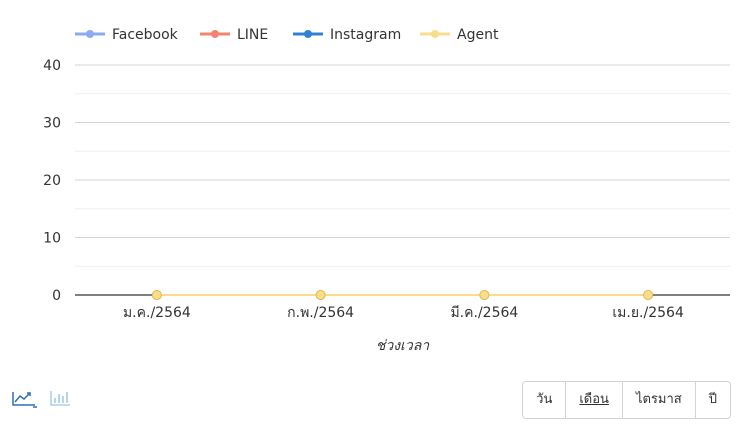  What do you see at coordinates (403, 308) in the screenshot?
I see `x-axis-ticks: ม.ค./2564 ก.พ./2564 มี.ค./2564 เม.ย./2564` at bounding box center [403, 308].